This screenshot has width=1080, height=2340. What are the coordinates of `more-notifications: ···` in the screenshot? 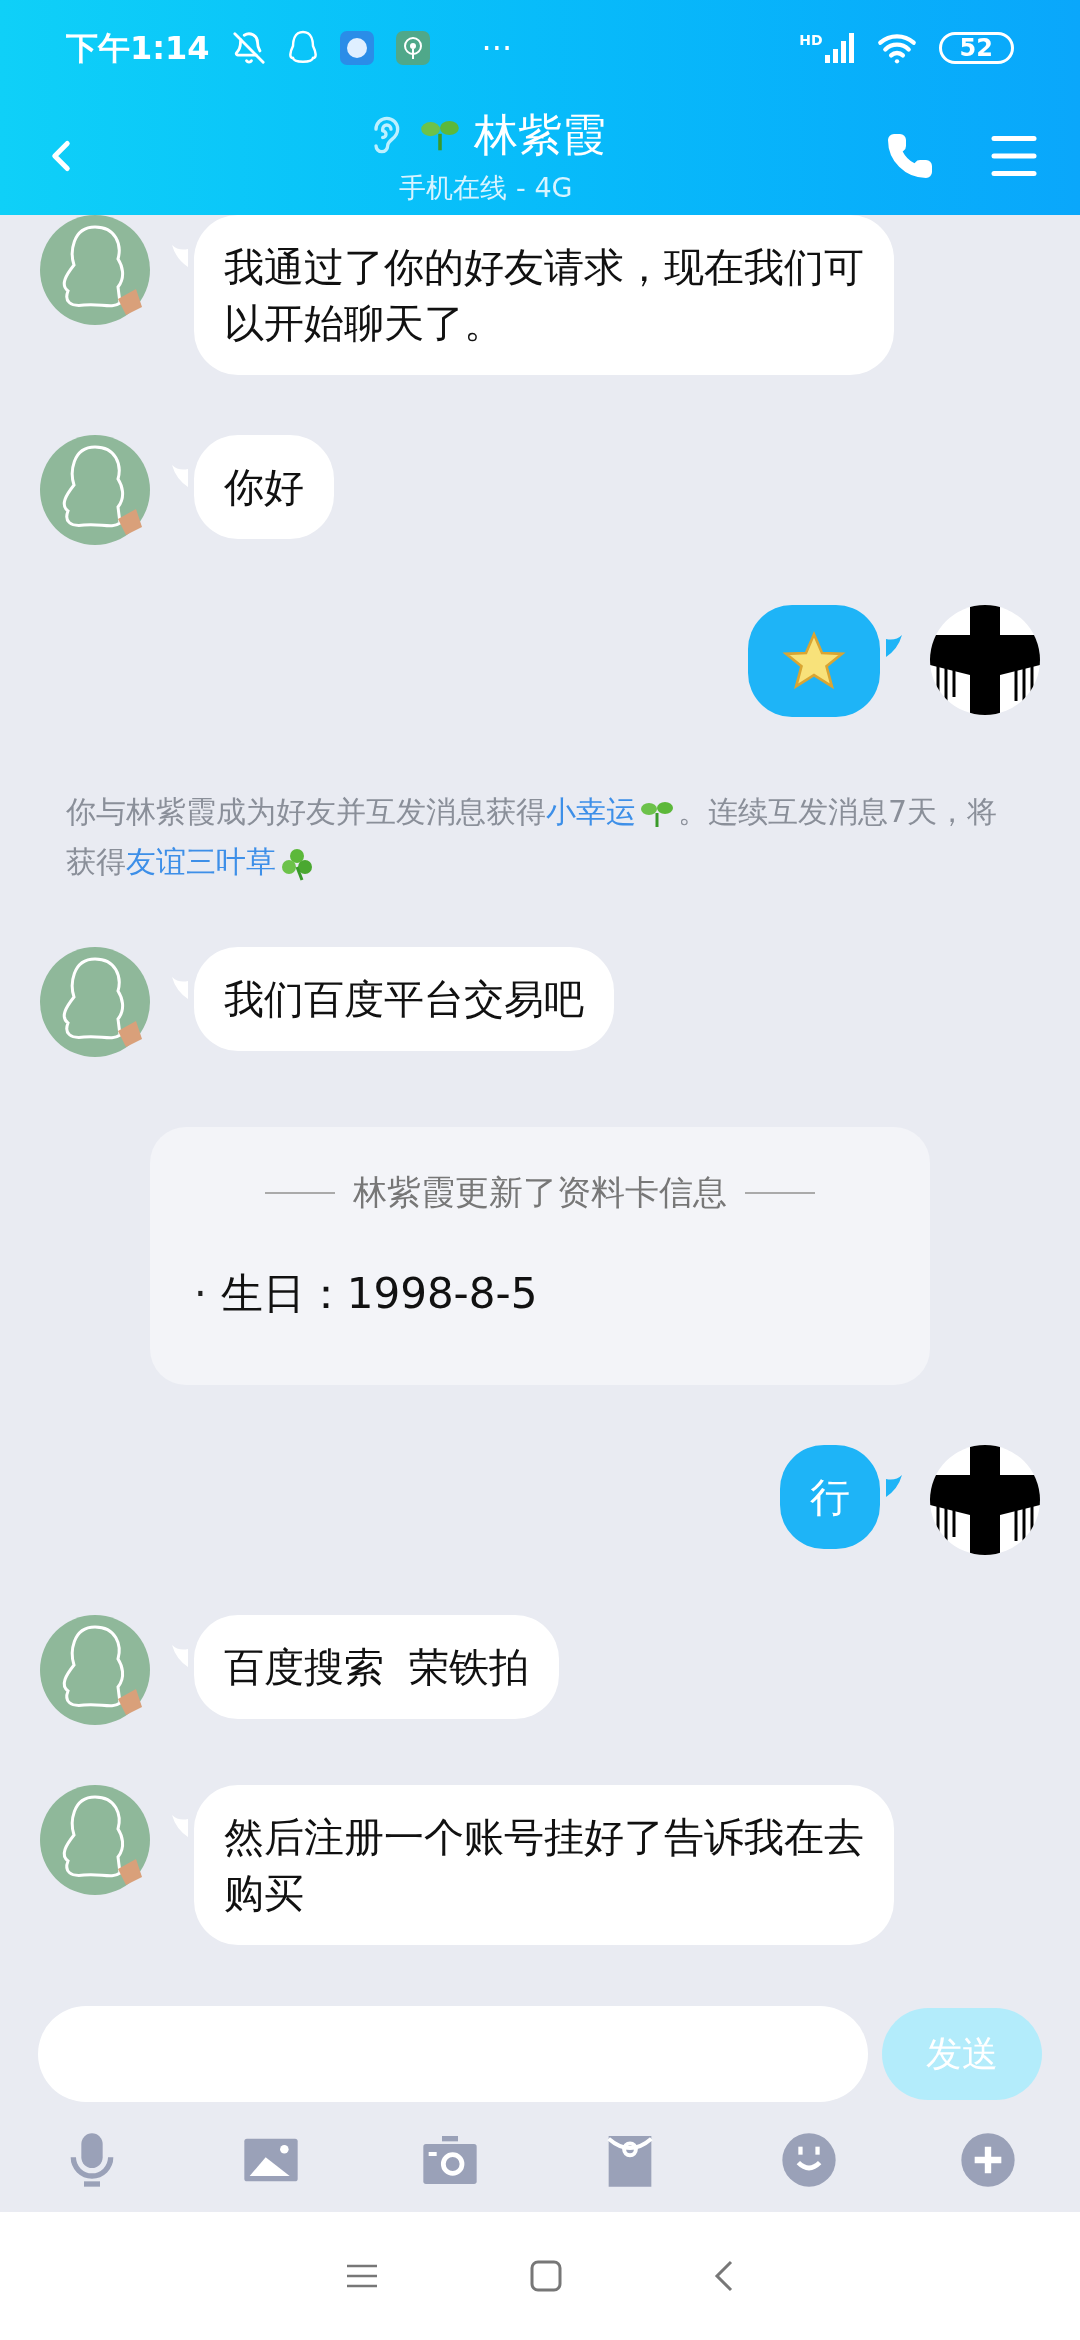 It's located at (497, 48).